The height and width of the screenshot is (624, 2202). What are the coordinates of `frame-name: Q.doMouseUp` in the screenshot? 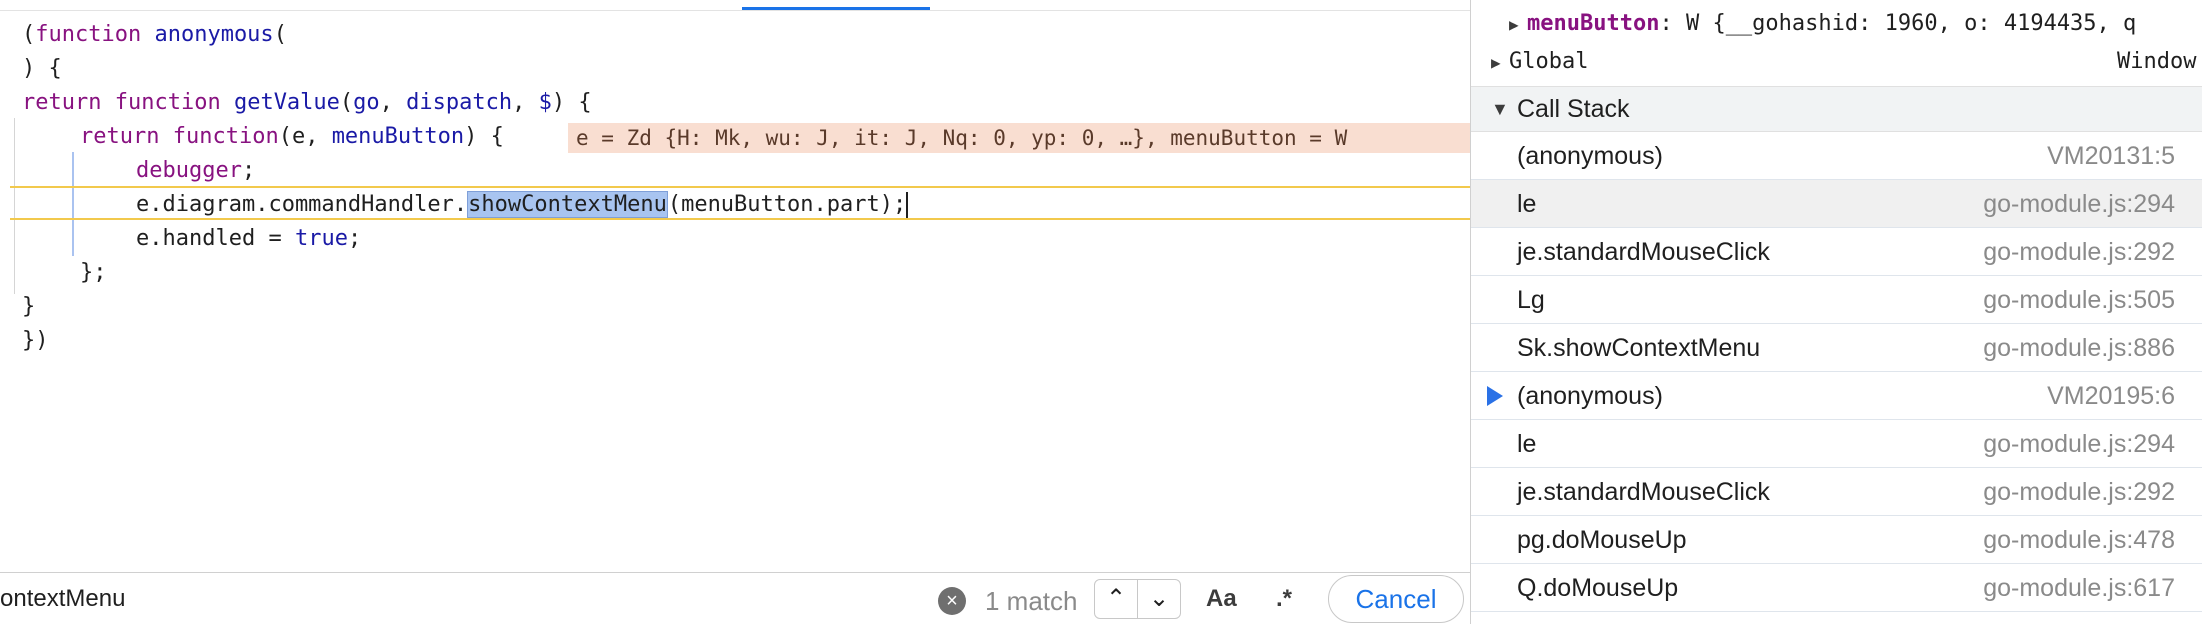 It's located at (1598, 588).